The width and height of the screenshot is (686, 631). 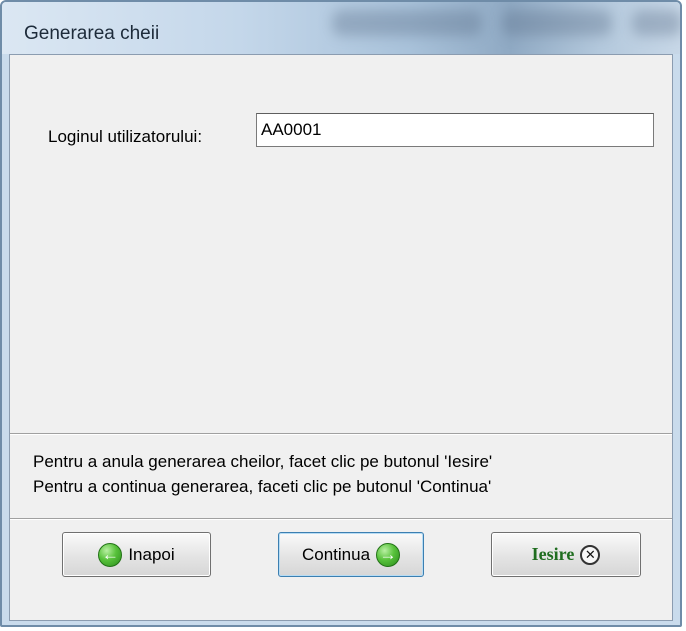 I want to click on back-button-label: Inapoi, so click(x=151, y=554).